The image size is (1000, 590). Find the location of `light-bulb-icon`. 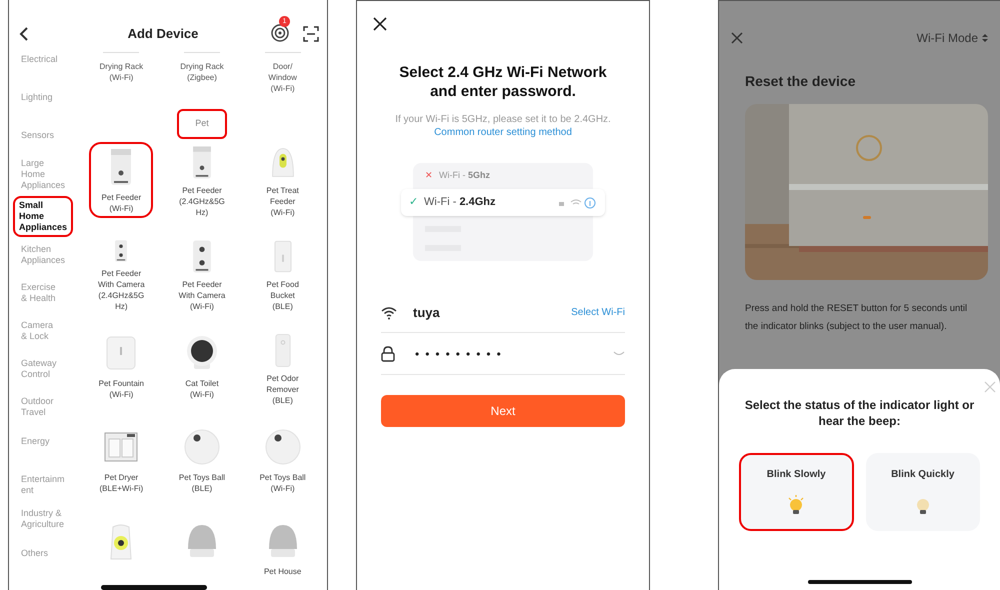

light-bulb-icon is located at coordinates (796, 505).